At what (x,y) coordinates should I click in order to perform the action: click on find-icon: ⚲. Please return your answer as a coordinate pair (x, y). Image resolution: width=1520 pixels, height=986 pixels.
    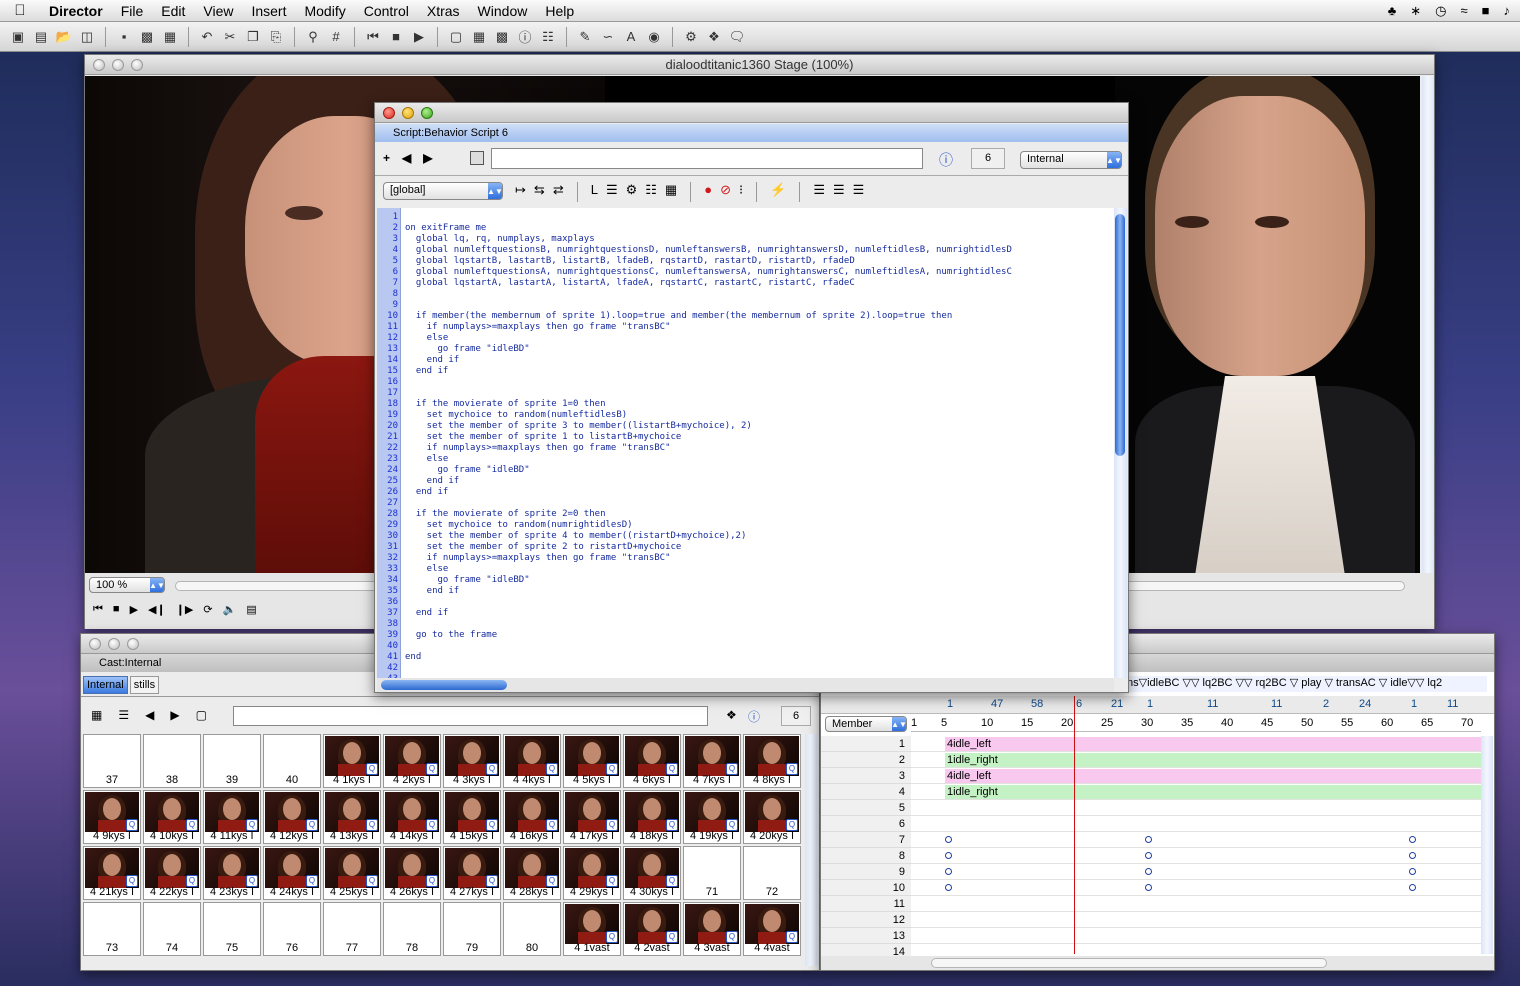
    Looking at the image, I should click on (313, 37).